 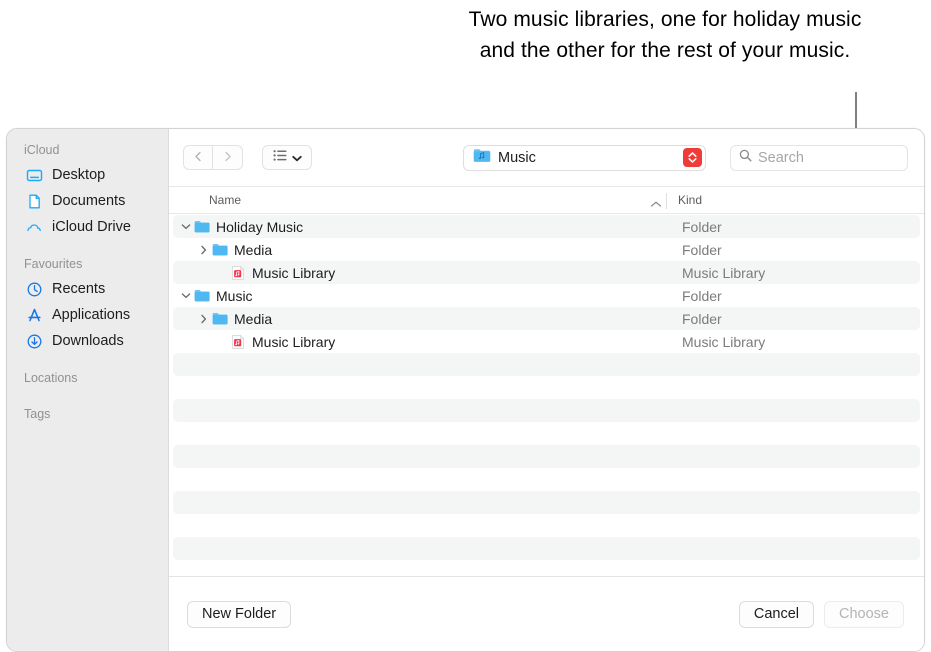 I want to click on sidebar-item-desktop: Desktop, so click(x=87, y=175).